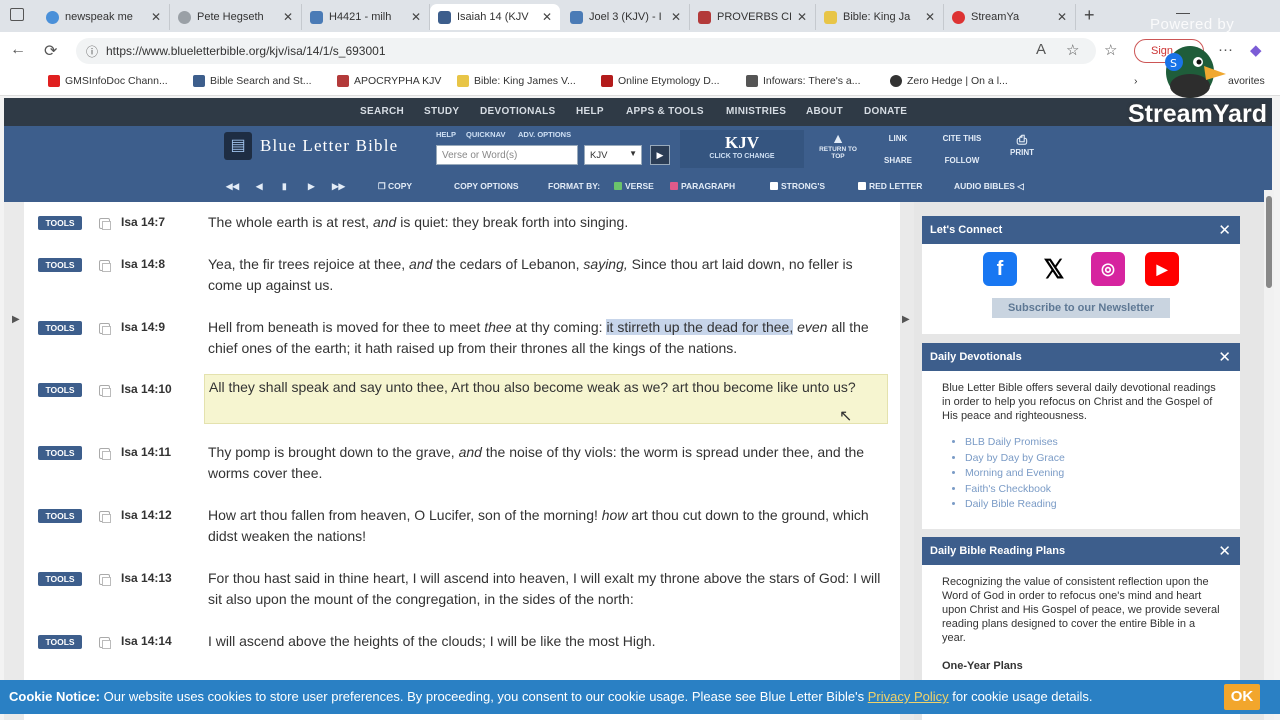 This screenshot has width=1280, height=720. Describe the element at coordinates (1089, 15) in the screenshot. I see `new-tab-icon: +` at that location.